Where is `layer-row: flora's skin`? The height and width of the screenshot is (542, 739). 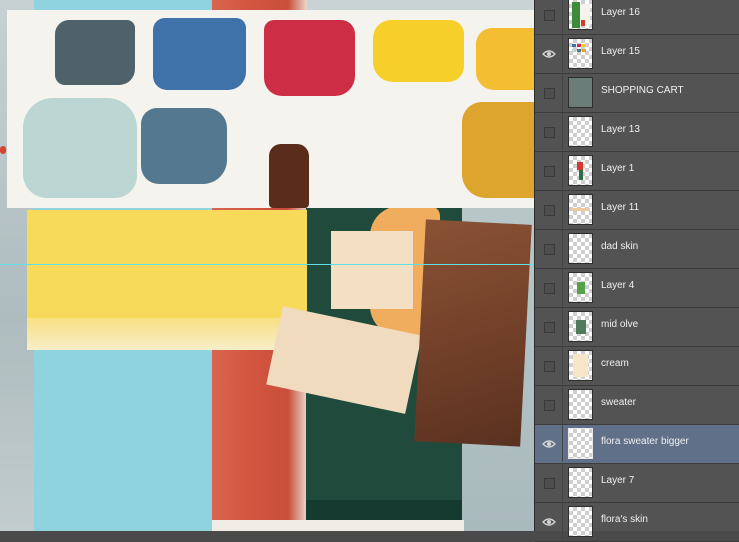
layer-row: flora's skin is located at coordinates (637, 522).